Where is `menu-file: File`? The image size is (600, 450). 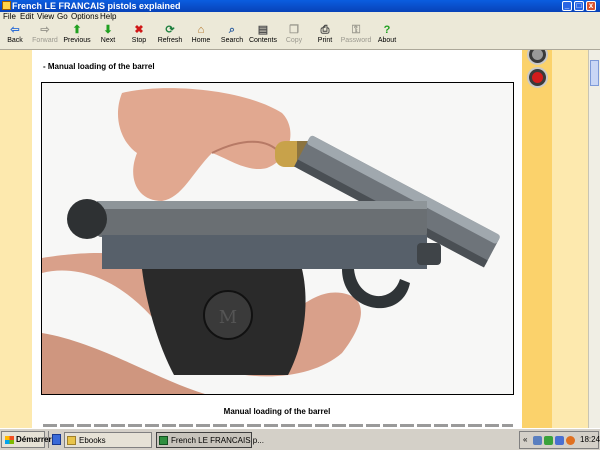
menu-file: File is located at coordinates (9, 17).